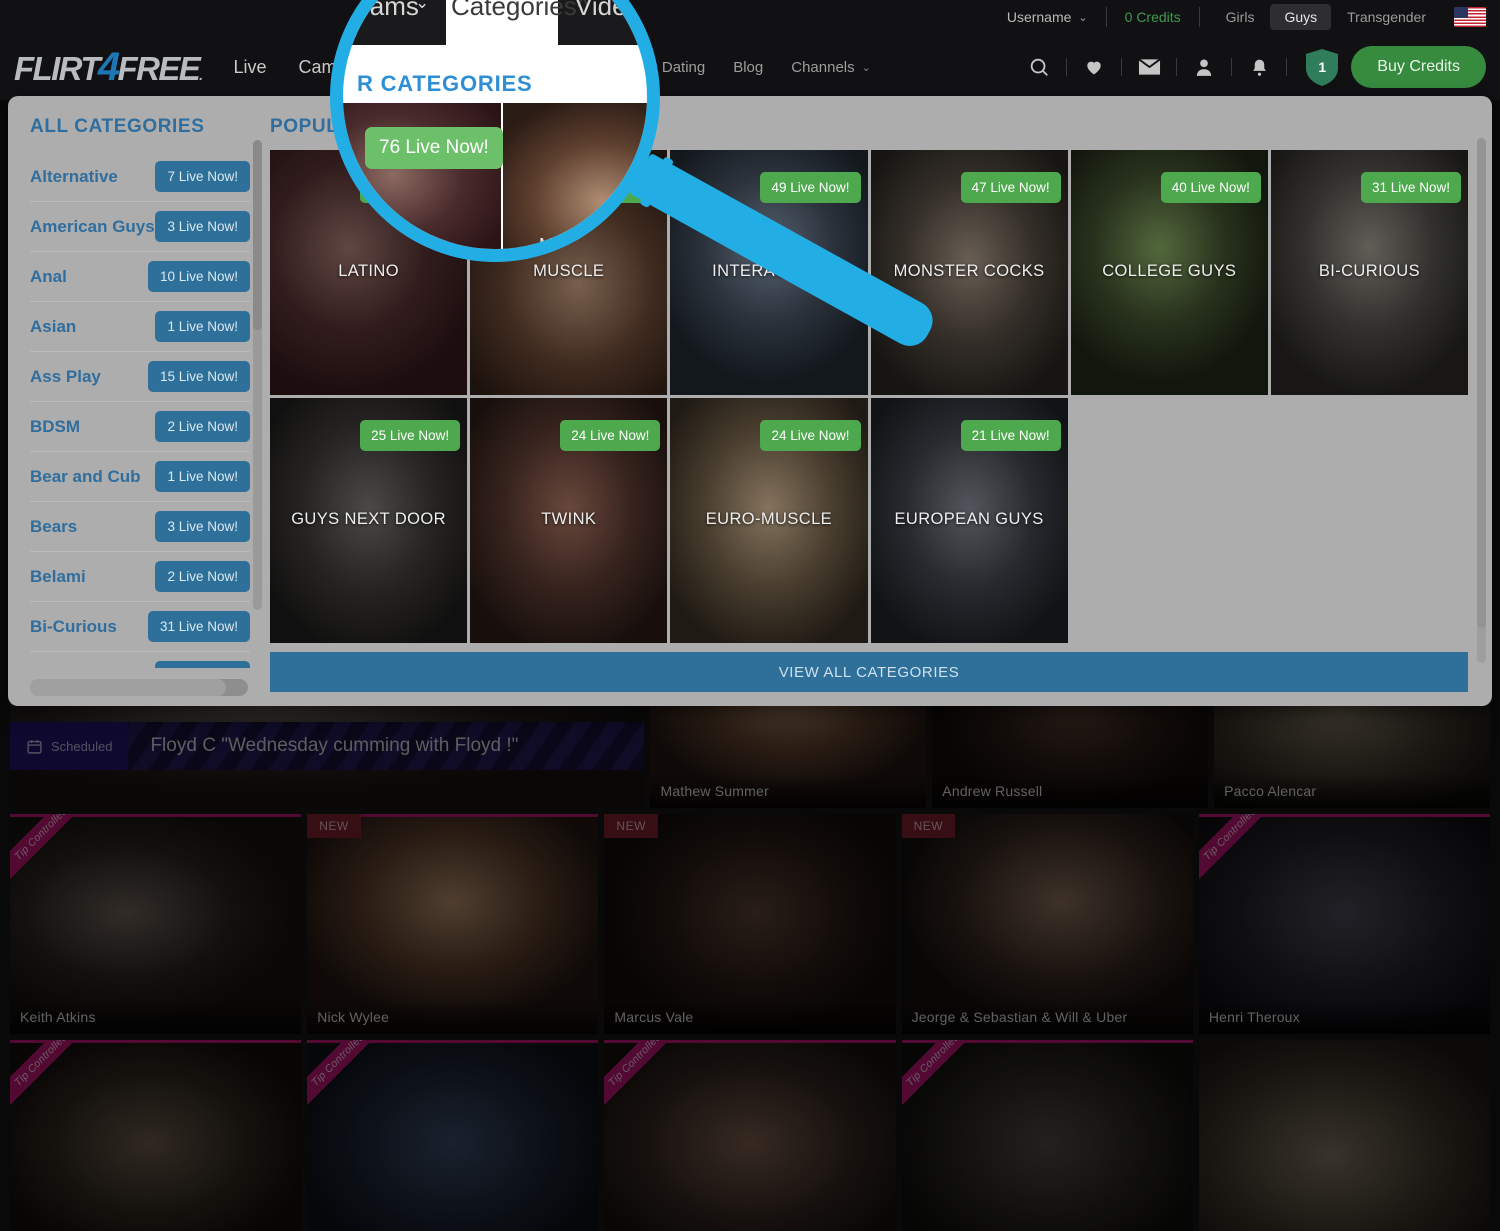  Describe the element at coordinates (108, 67) in the screenshot. I see `site-logo: FLIRT 4 FREE.` at that location.